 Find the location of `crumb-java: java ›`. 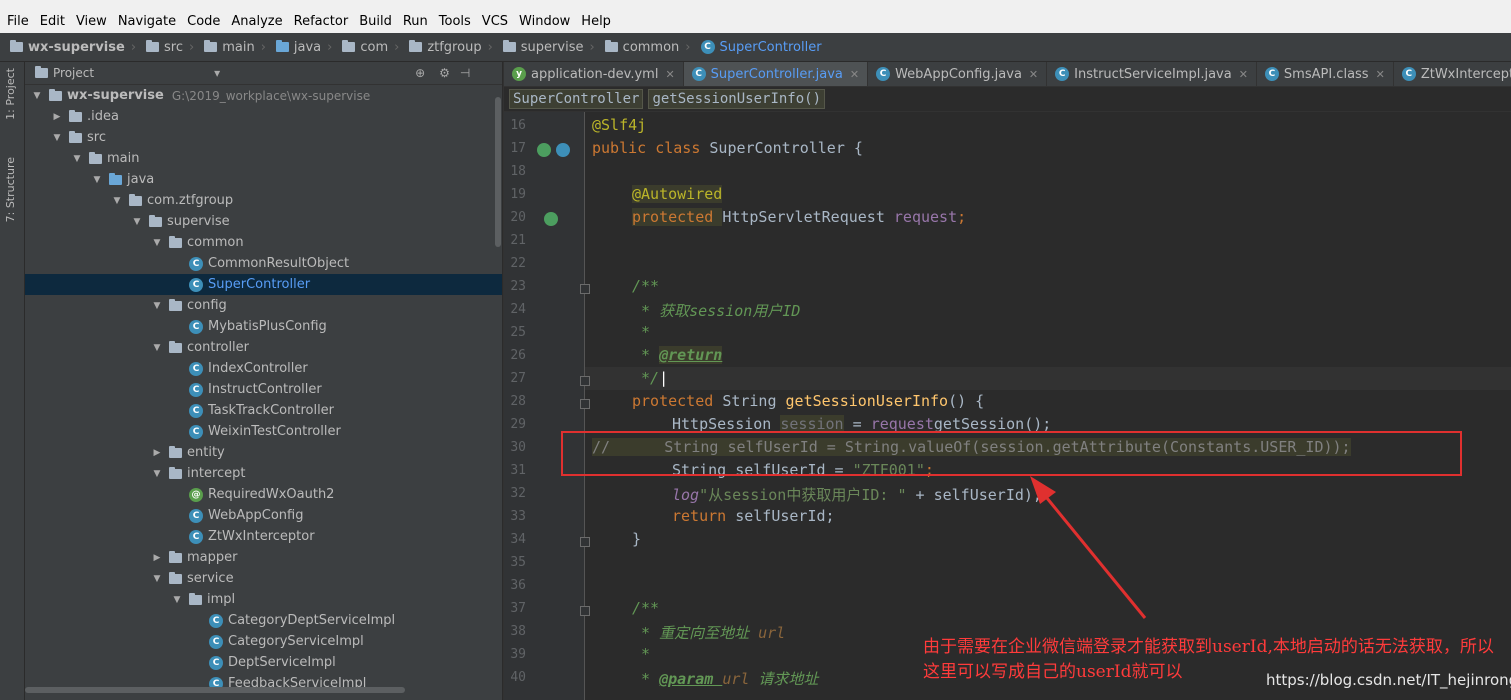

crumb-java: java › is located at coordinates (303, 47).